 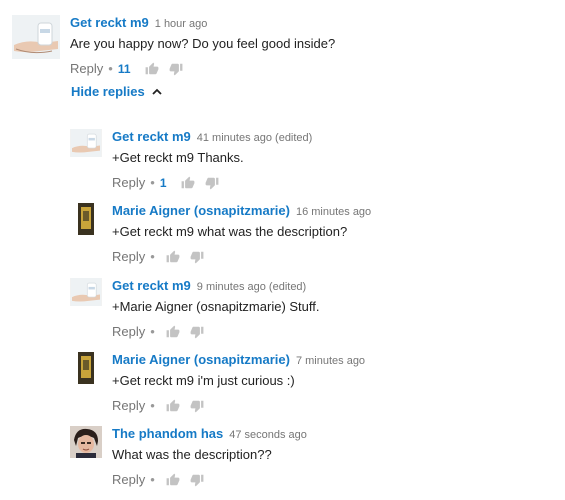 I want to click on hide-replies-button: Hide replies, so click(x=117, y=91).